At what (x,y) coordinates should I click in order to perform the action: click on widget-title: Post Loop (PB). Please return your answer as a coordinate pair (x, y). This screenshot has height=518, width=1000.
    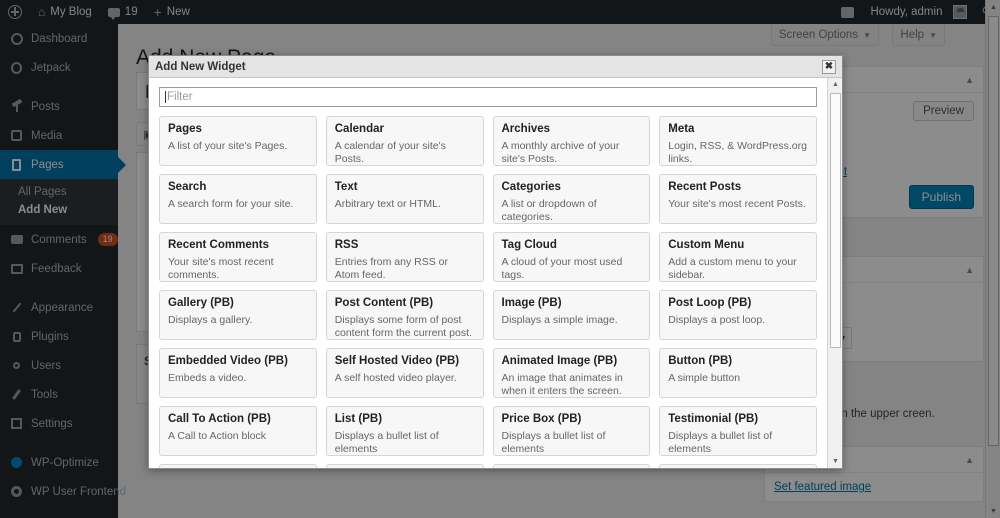
    Looking at the image, I should click on (710, 303).